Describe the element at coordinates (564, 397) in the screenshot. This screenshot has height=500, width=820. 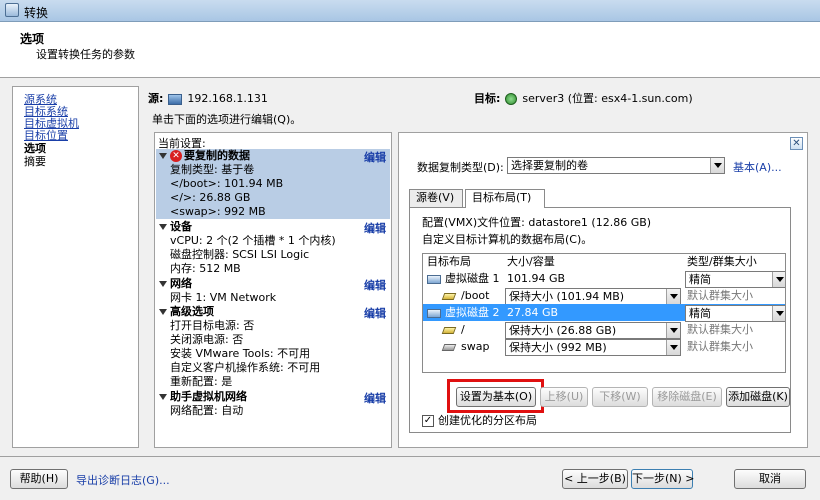
I see `move-up-button: 上移(U)` at that location.